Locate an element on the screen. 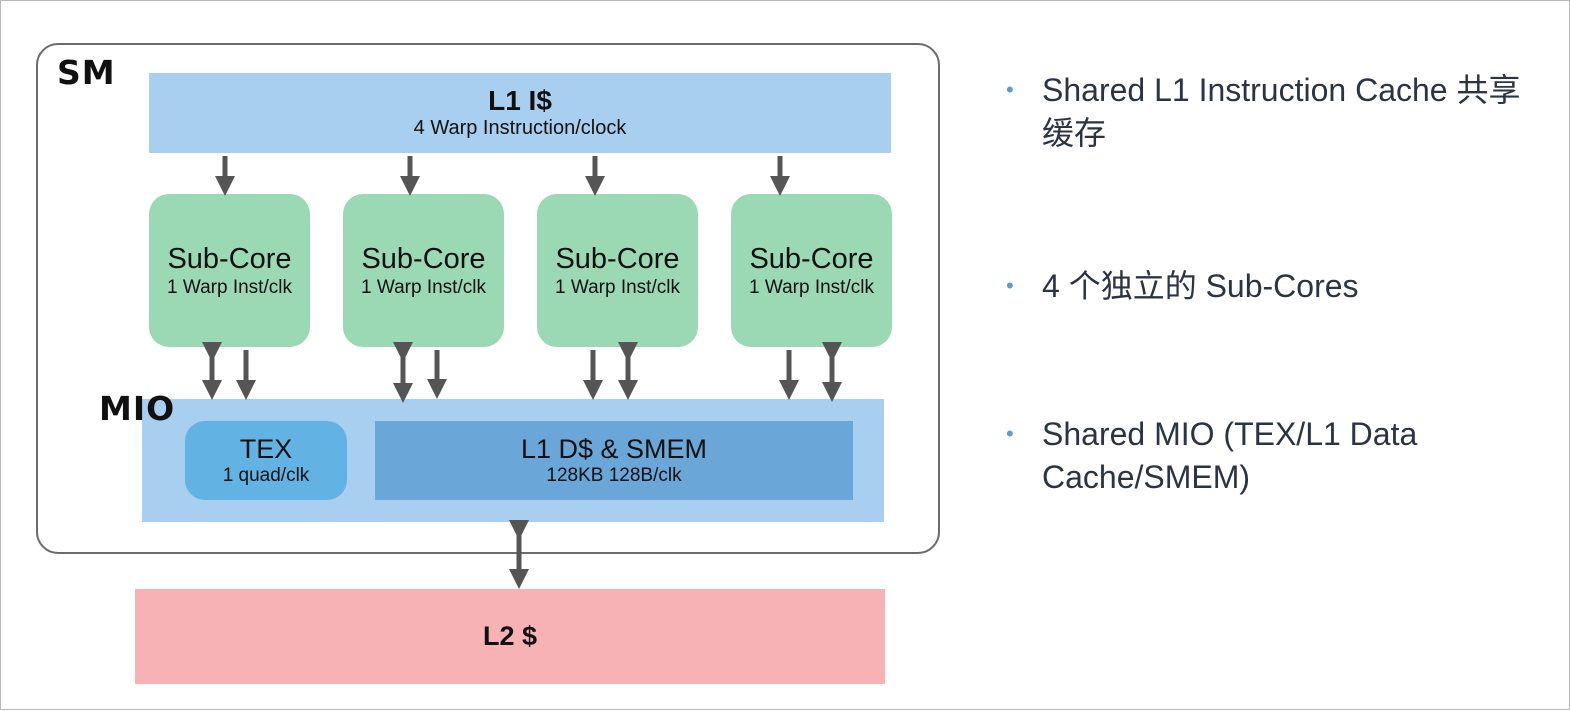  bullet-text: Shared L1 Instruction Cache 共享缓存 is located at coordinates (1281, 111).